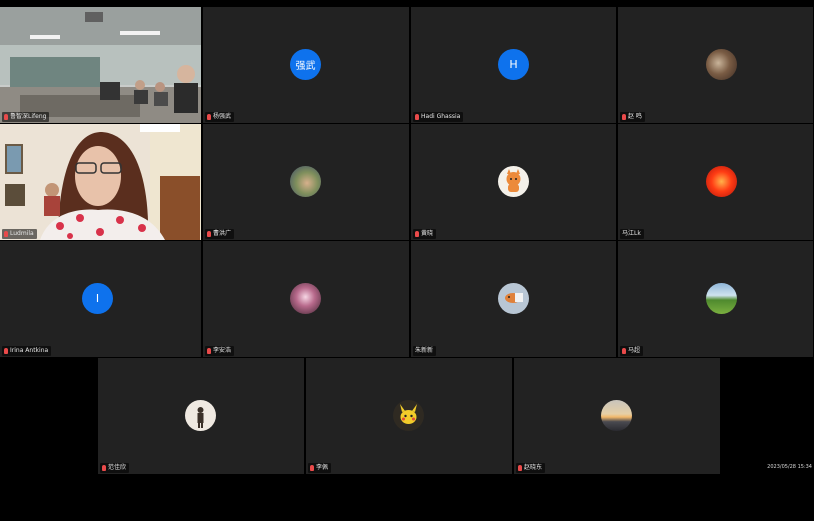 Image resolution: width=814 pixels, height=521 pixels. Describe the element at coordinates (117, 467) in the screenshot. I see `participant-name: 范佳欣` at that location.